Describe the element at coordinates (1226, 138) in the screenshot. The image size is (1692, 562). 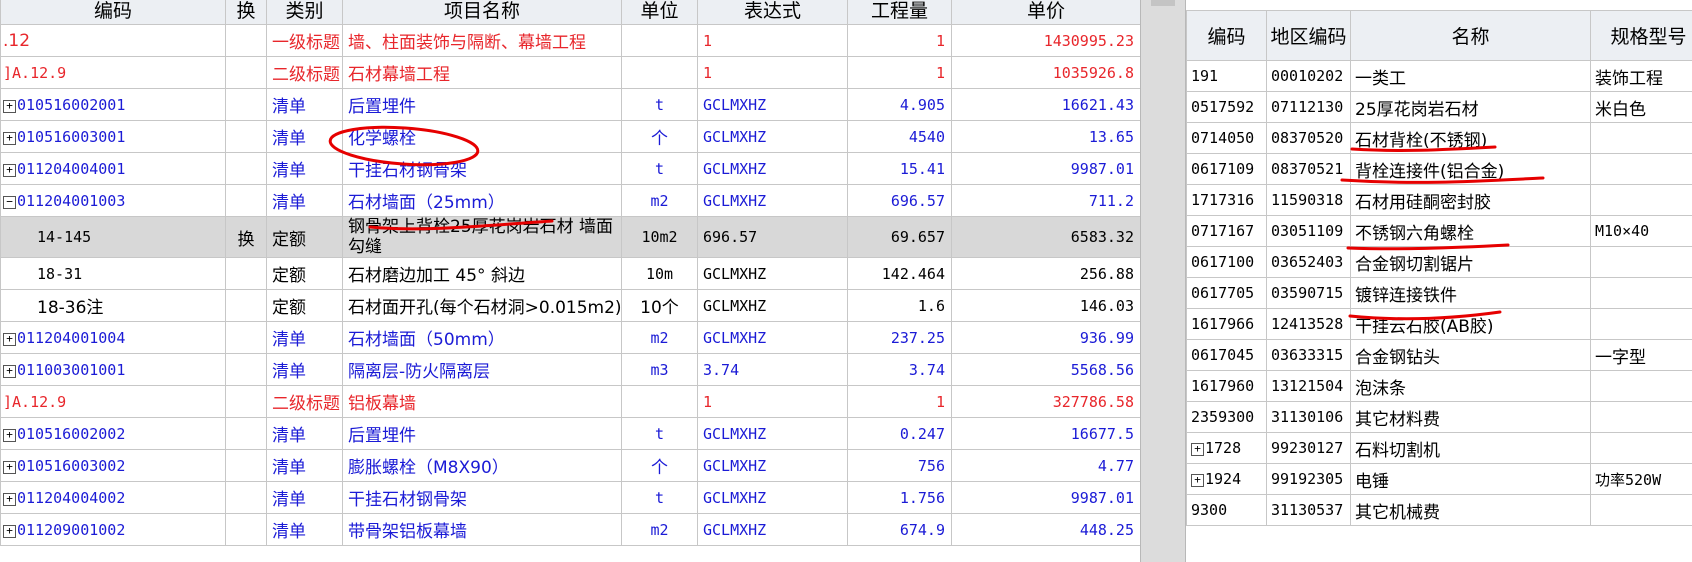
I see `res-code: 0714050` at that location.